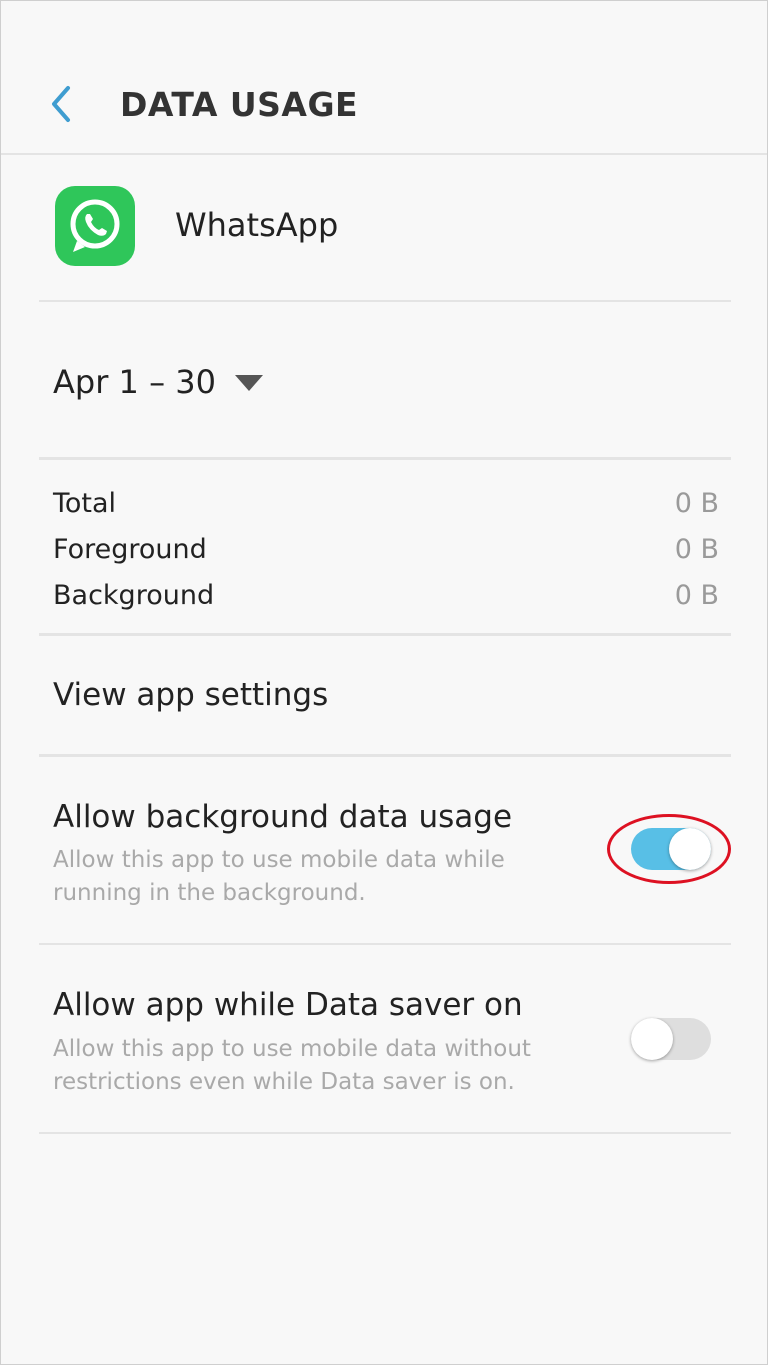  Describe the element at coordinates (248, 383) in the screenshot. I see `caret-down-icon` at that location.